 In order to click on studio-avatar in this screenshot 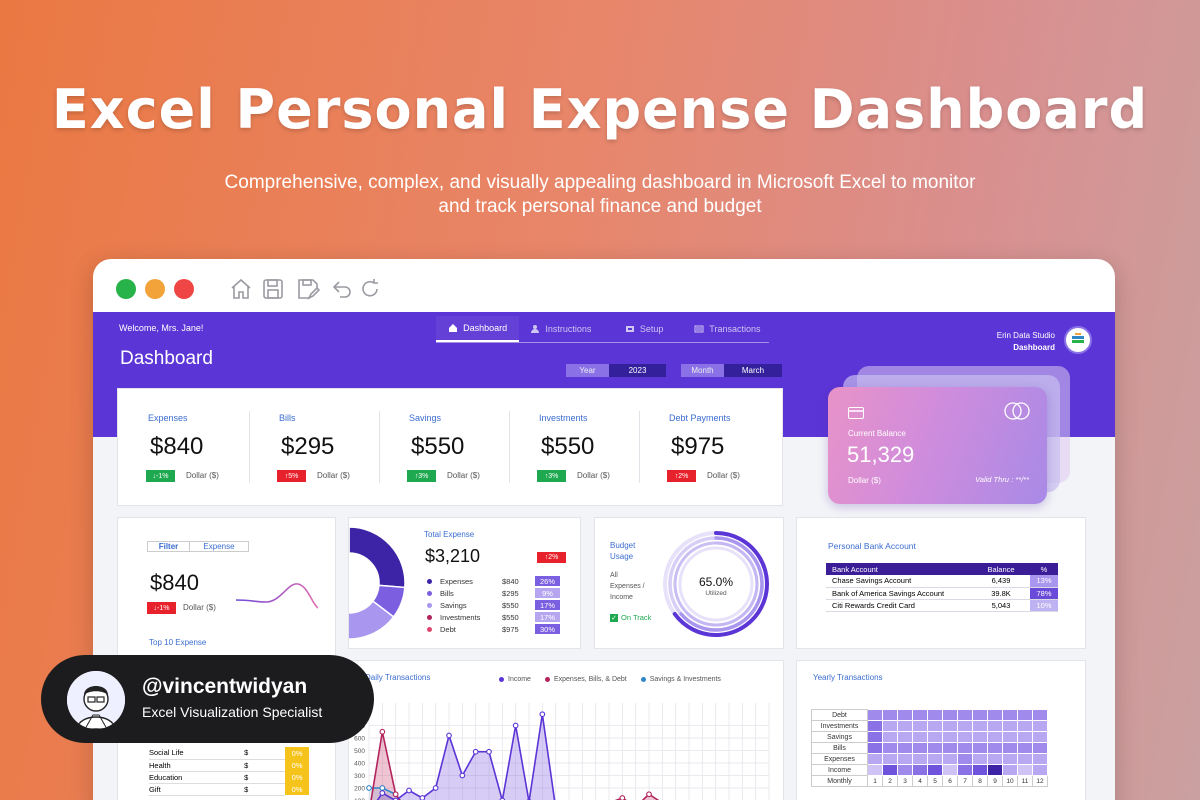, I will do `click(1078, 340)`.